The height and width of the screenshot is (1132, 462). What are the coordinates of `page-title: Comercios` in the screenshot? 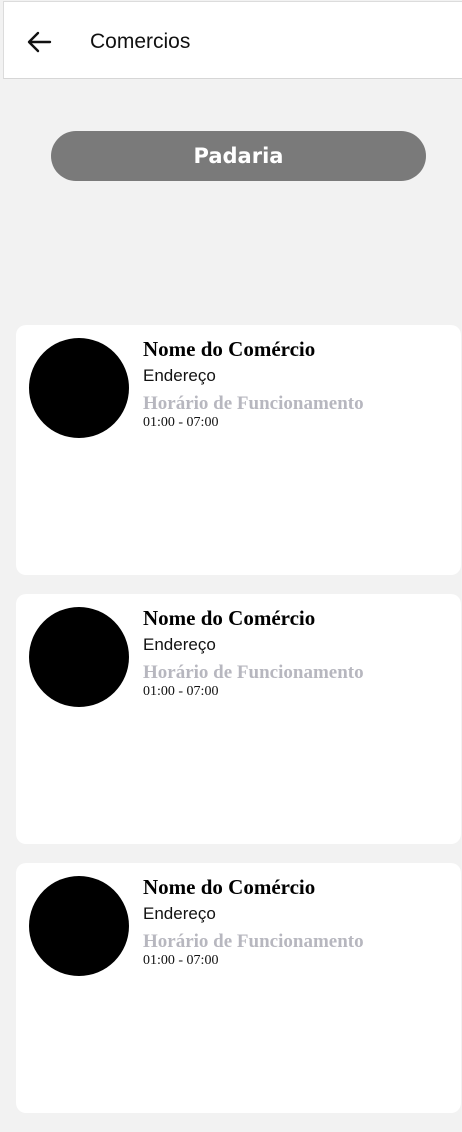 It's located at (140, 41).